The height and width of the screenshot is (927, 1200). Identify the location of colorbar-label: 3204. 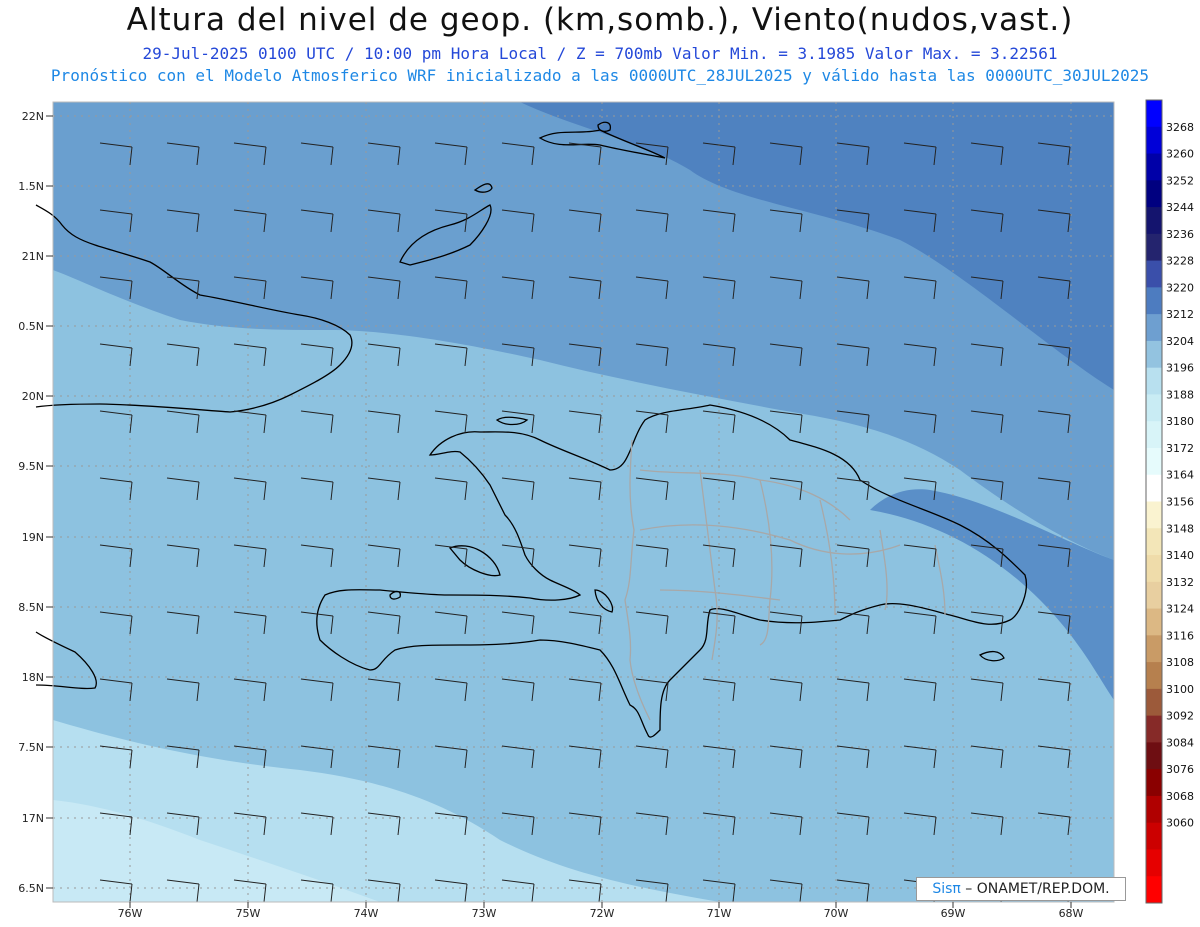
(1180, 341).